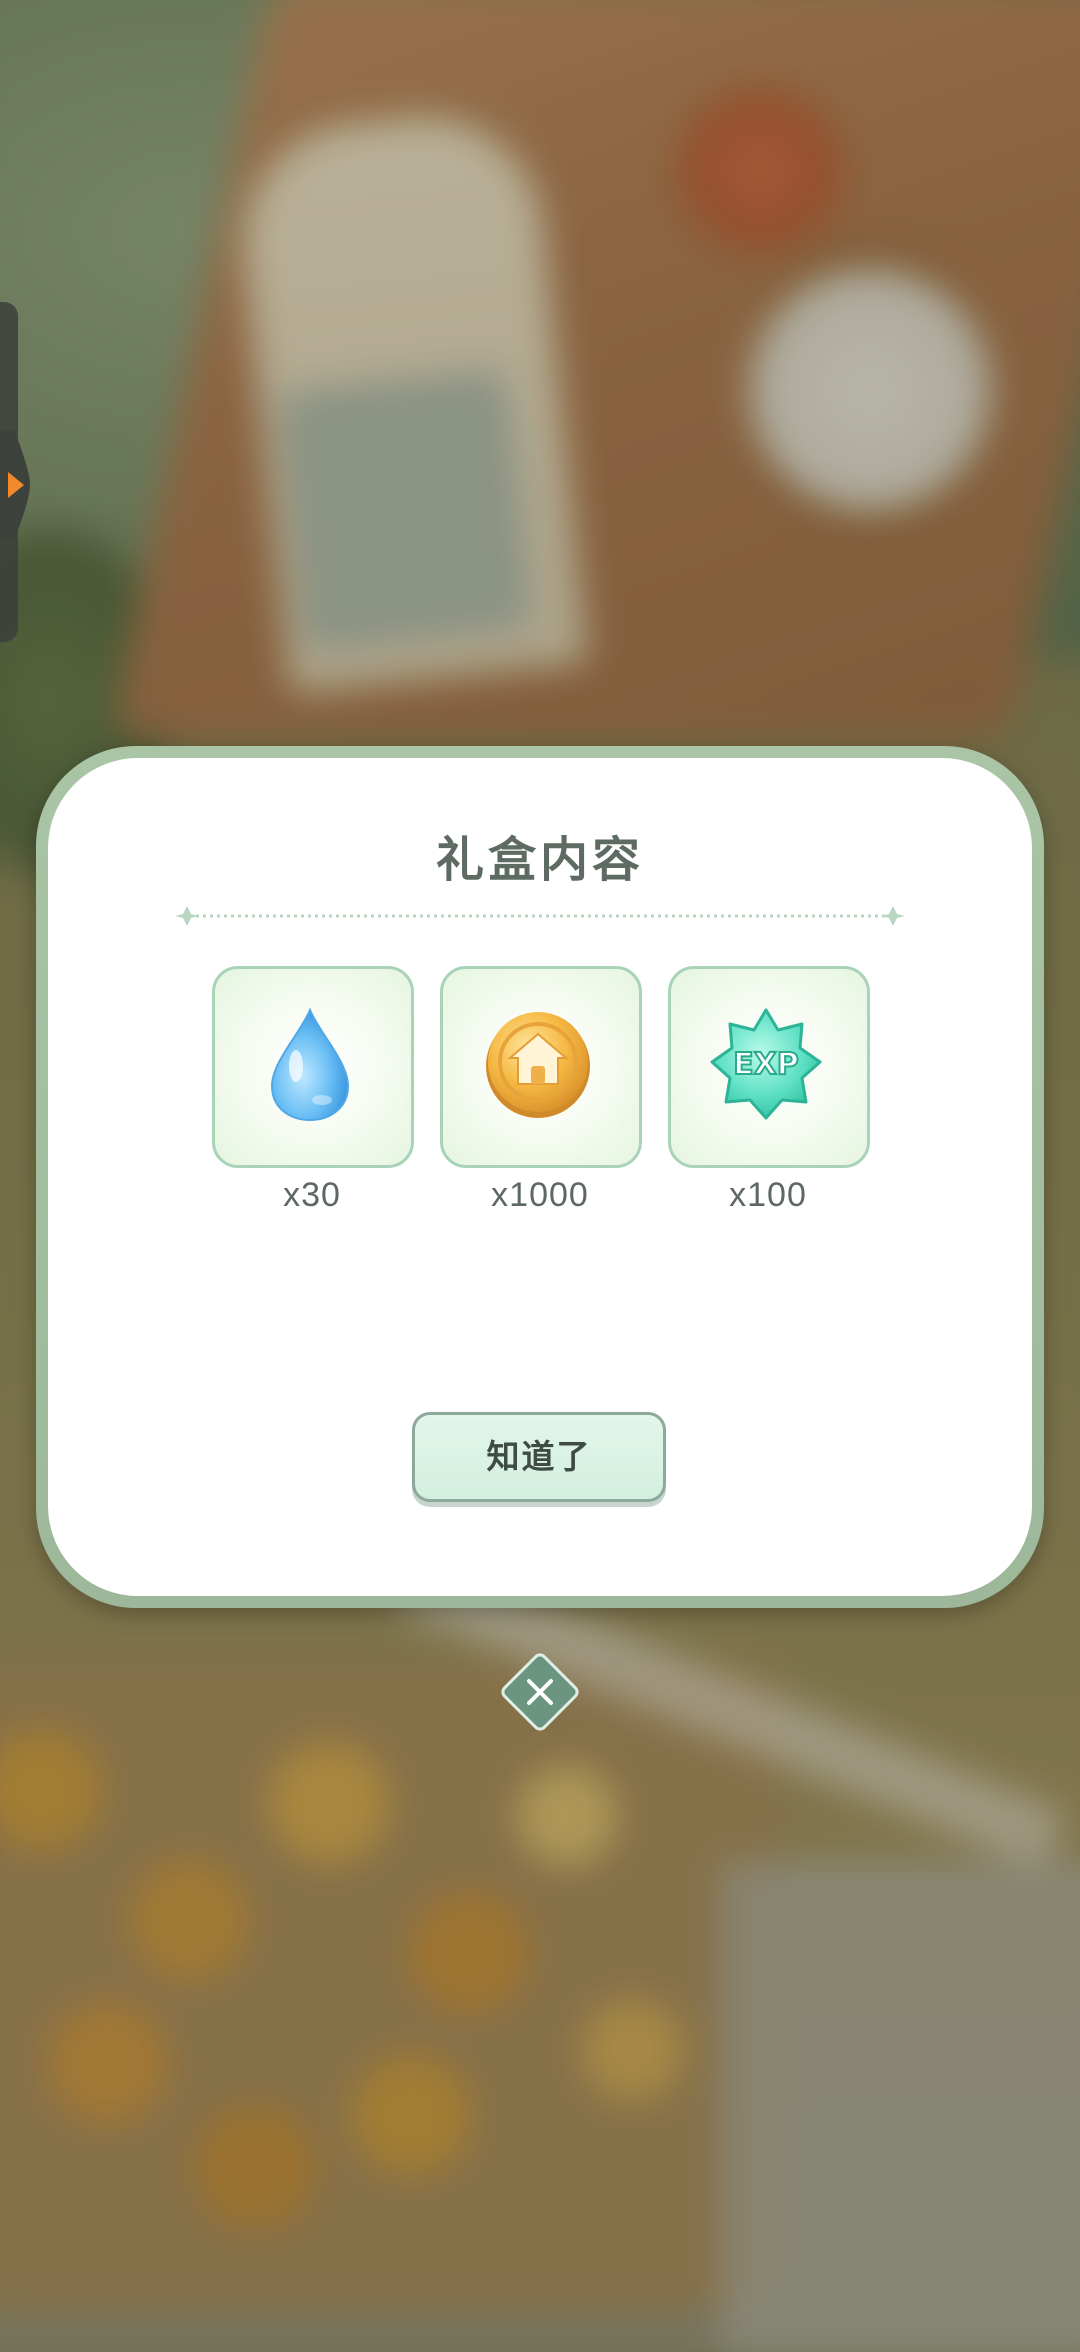 This screenshot has height=2352, width=1080. What do you see at coordinates (768, 1195) in the screenshot?
I see `reward-count-exp: x100` at bounding box center [768, 1195].